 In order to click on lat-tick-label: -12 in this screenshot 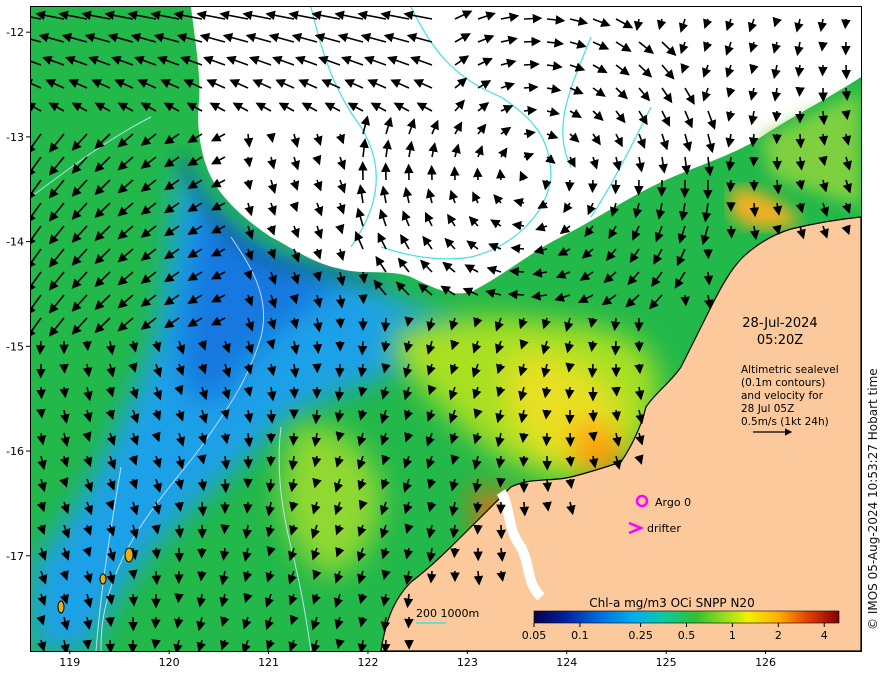, I will do `click(15, 32)`.